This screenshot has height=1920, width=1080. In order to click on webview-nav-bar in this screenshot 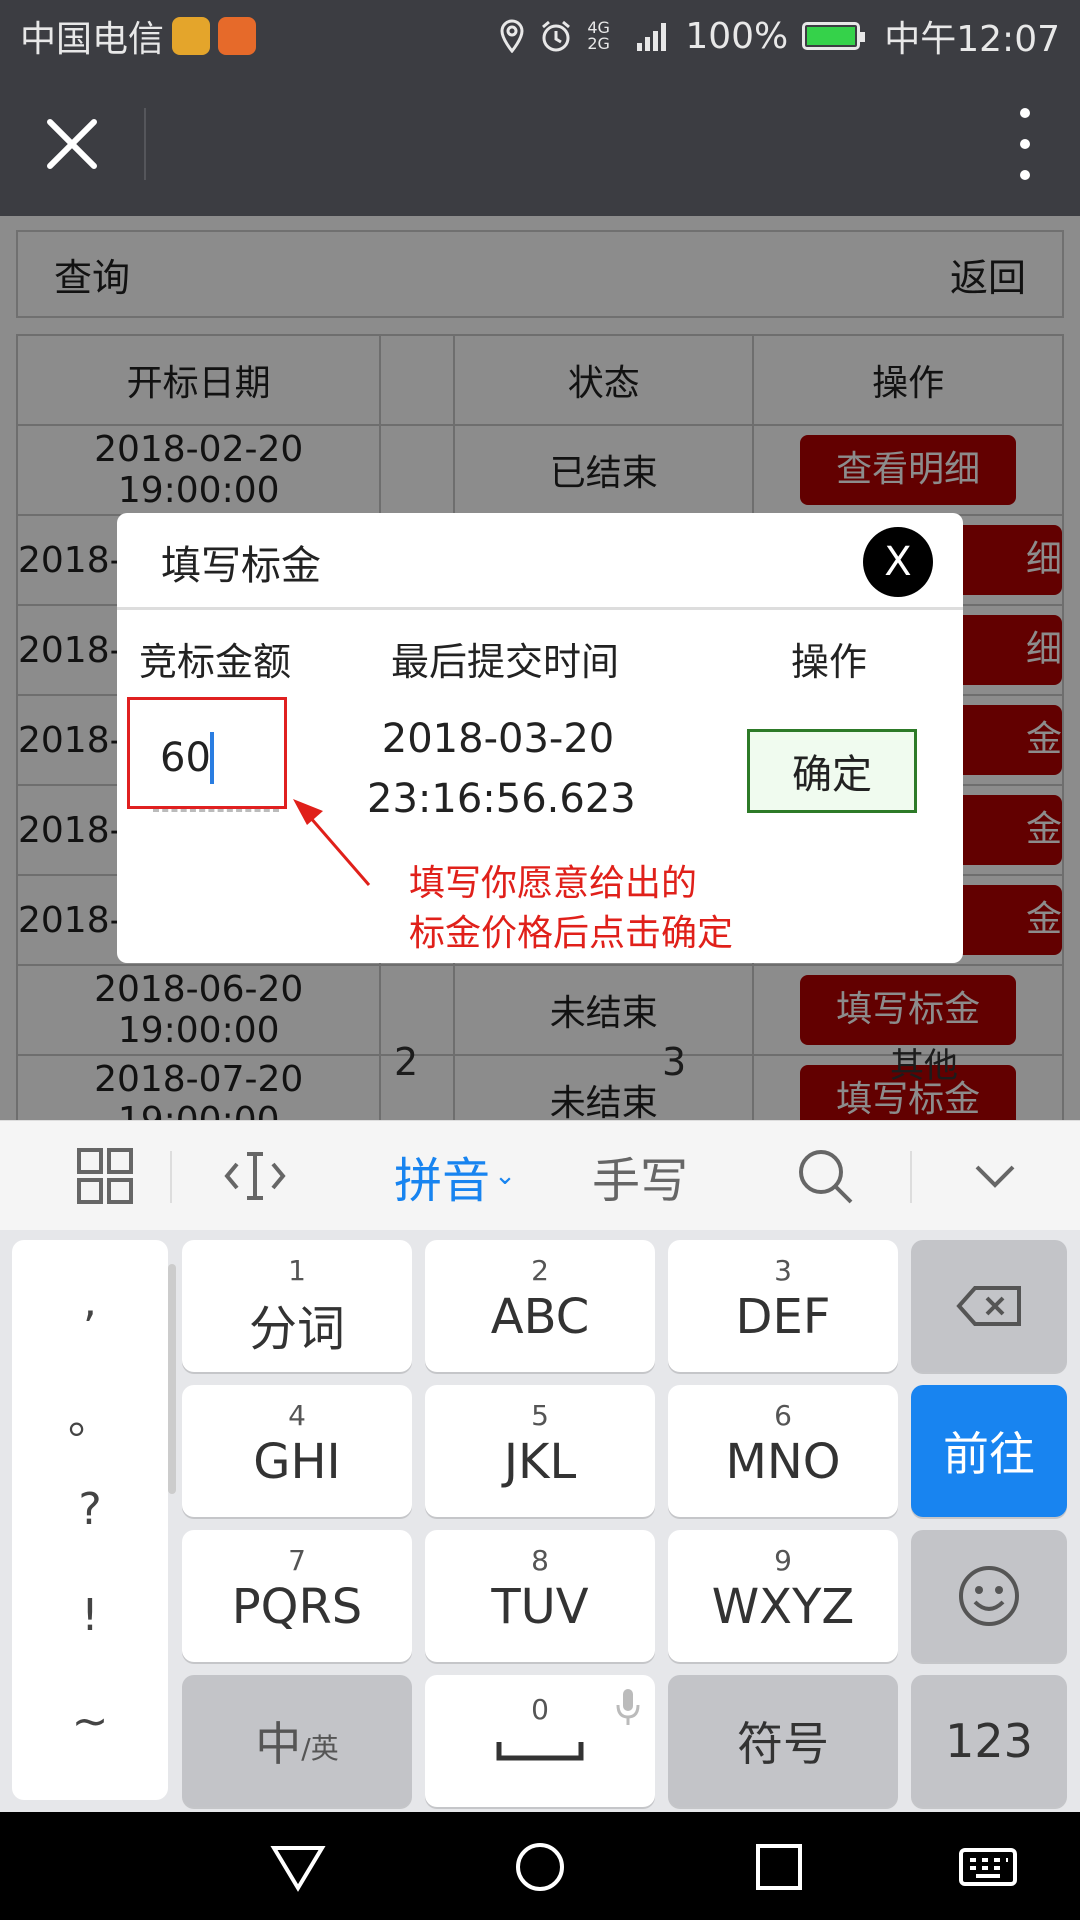, I will do `click(540, 144)`.